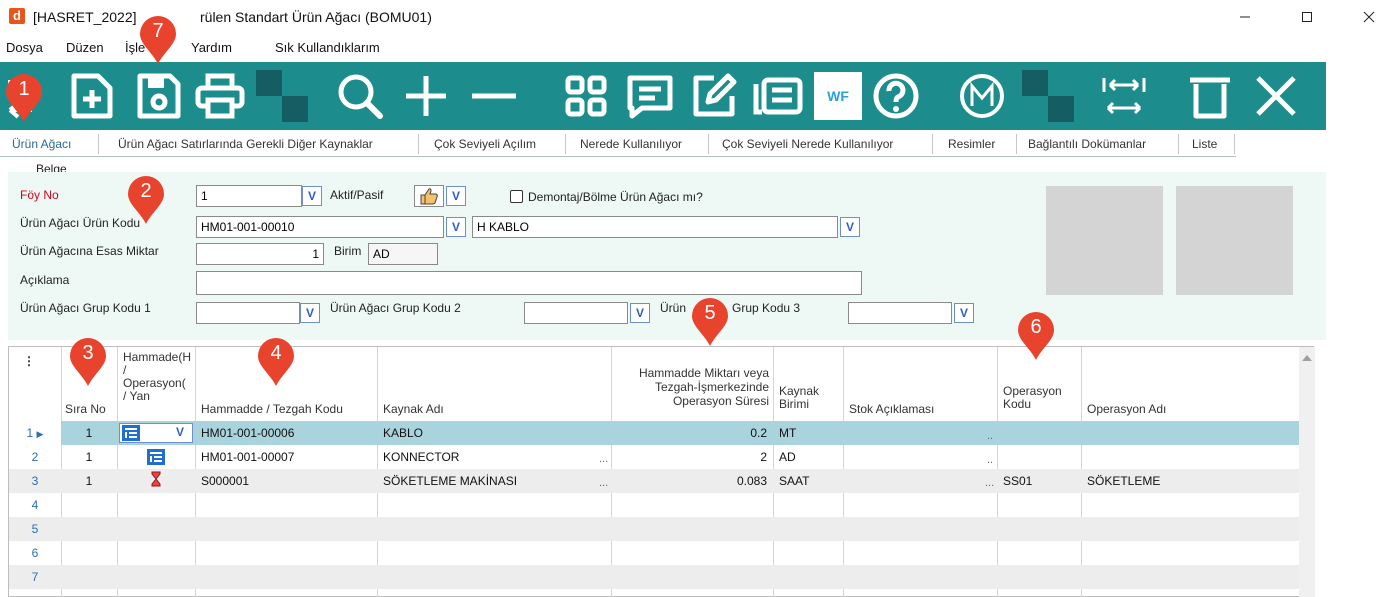 Image resolution: width=1400 pixels, height=597 pixels. Describe the element at coordinates (220, 96) in the screenshot. I see `print-icon` at that location.